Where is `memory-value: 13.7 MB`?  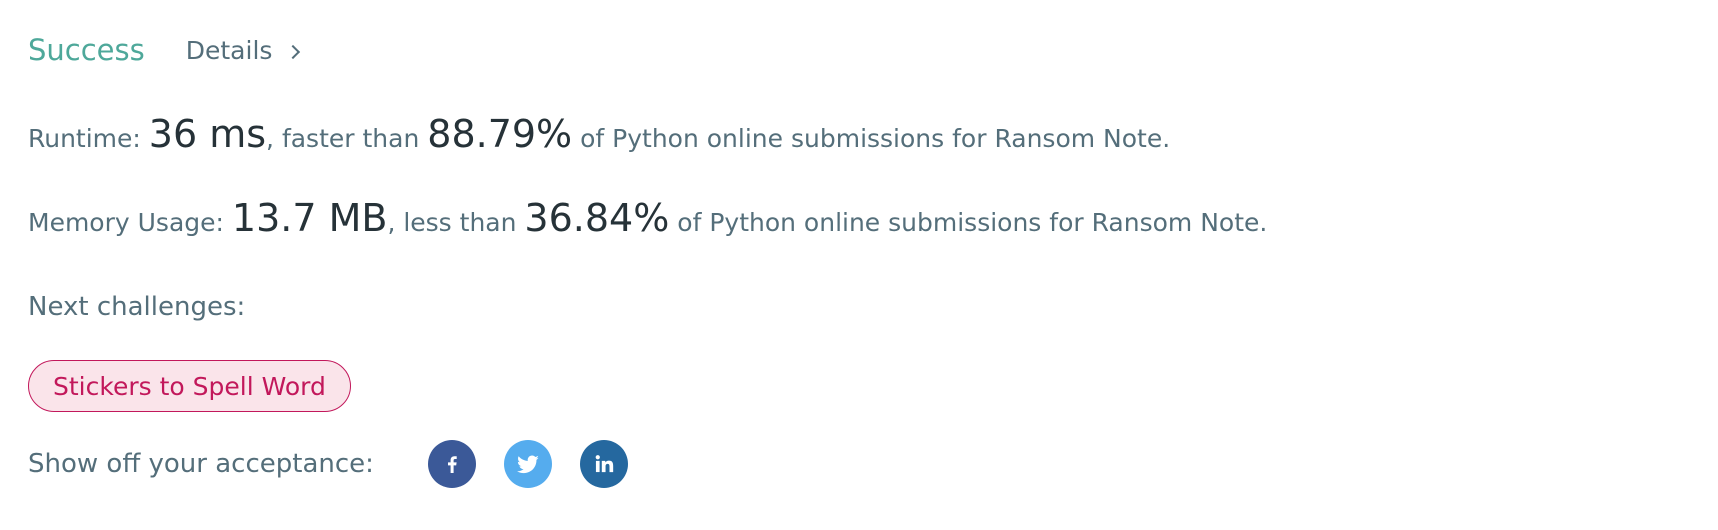
memory-value: 13.7 MB is located at coordinates (309, 218).